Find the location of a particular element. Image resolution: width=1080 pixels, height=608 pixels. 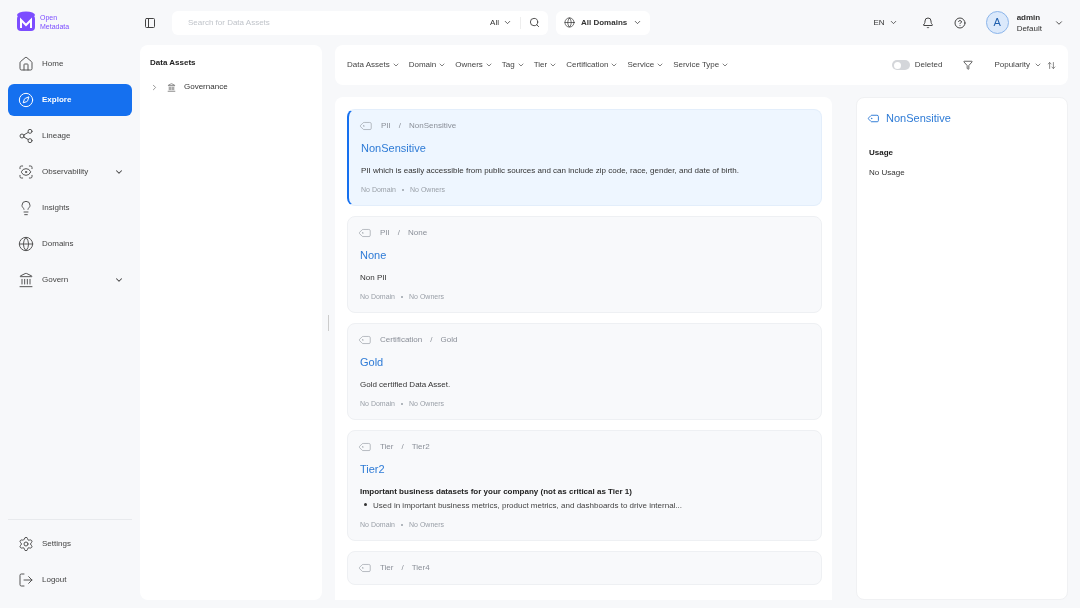

lineage-icon is located at coordinates (26, 136).